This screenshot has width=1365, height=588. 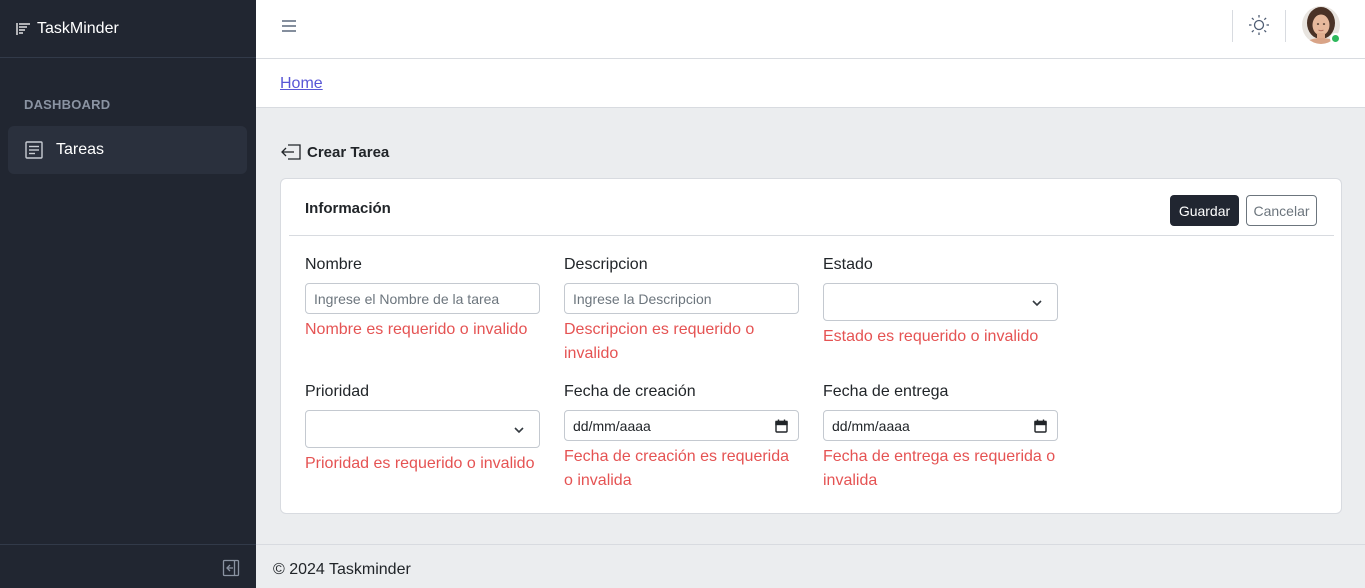 What do you see at coordinates (80, 149) in the screenshot?
I see `sidebar-item-label: Tareas` at bounding box center [80, 149].